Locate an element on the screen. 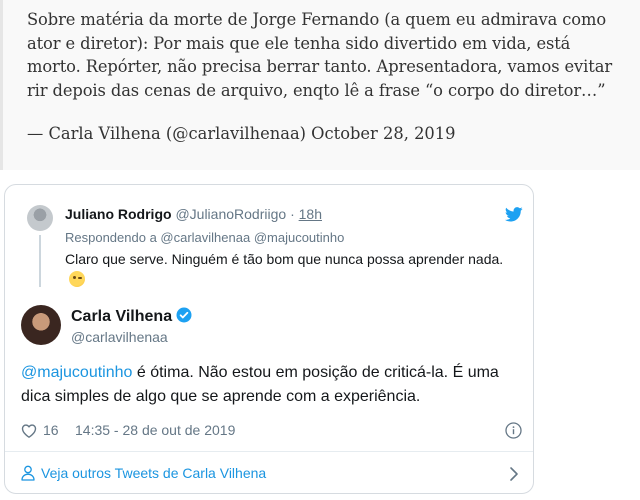 The width and height of the screenshot is (640, 500). like-count: 16 is located at coordinates (51, 430).